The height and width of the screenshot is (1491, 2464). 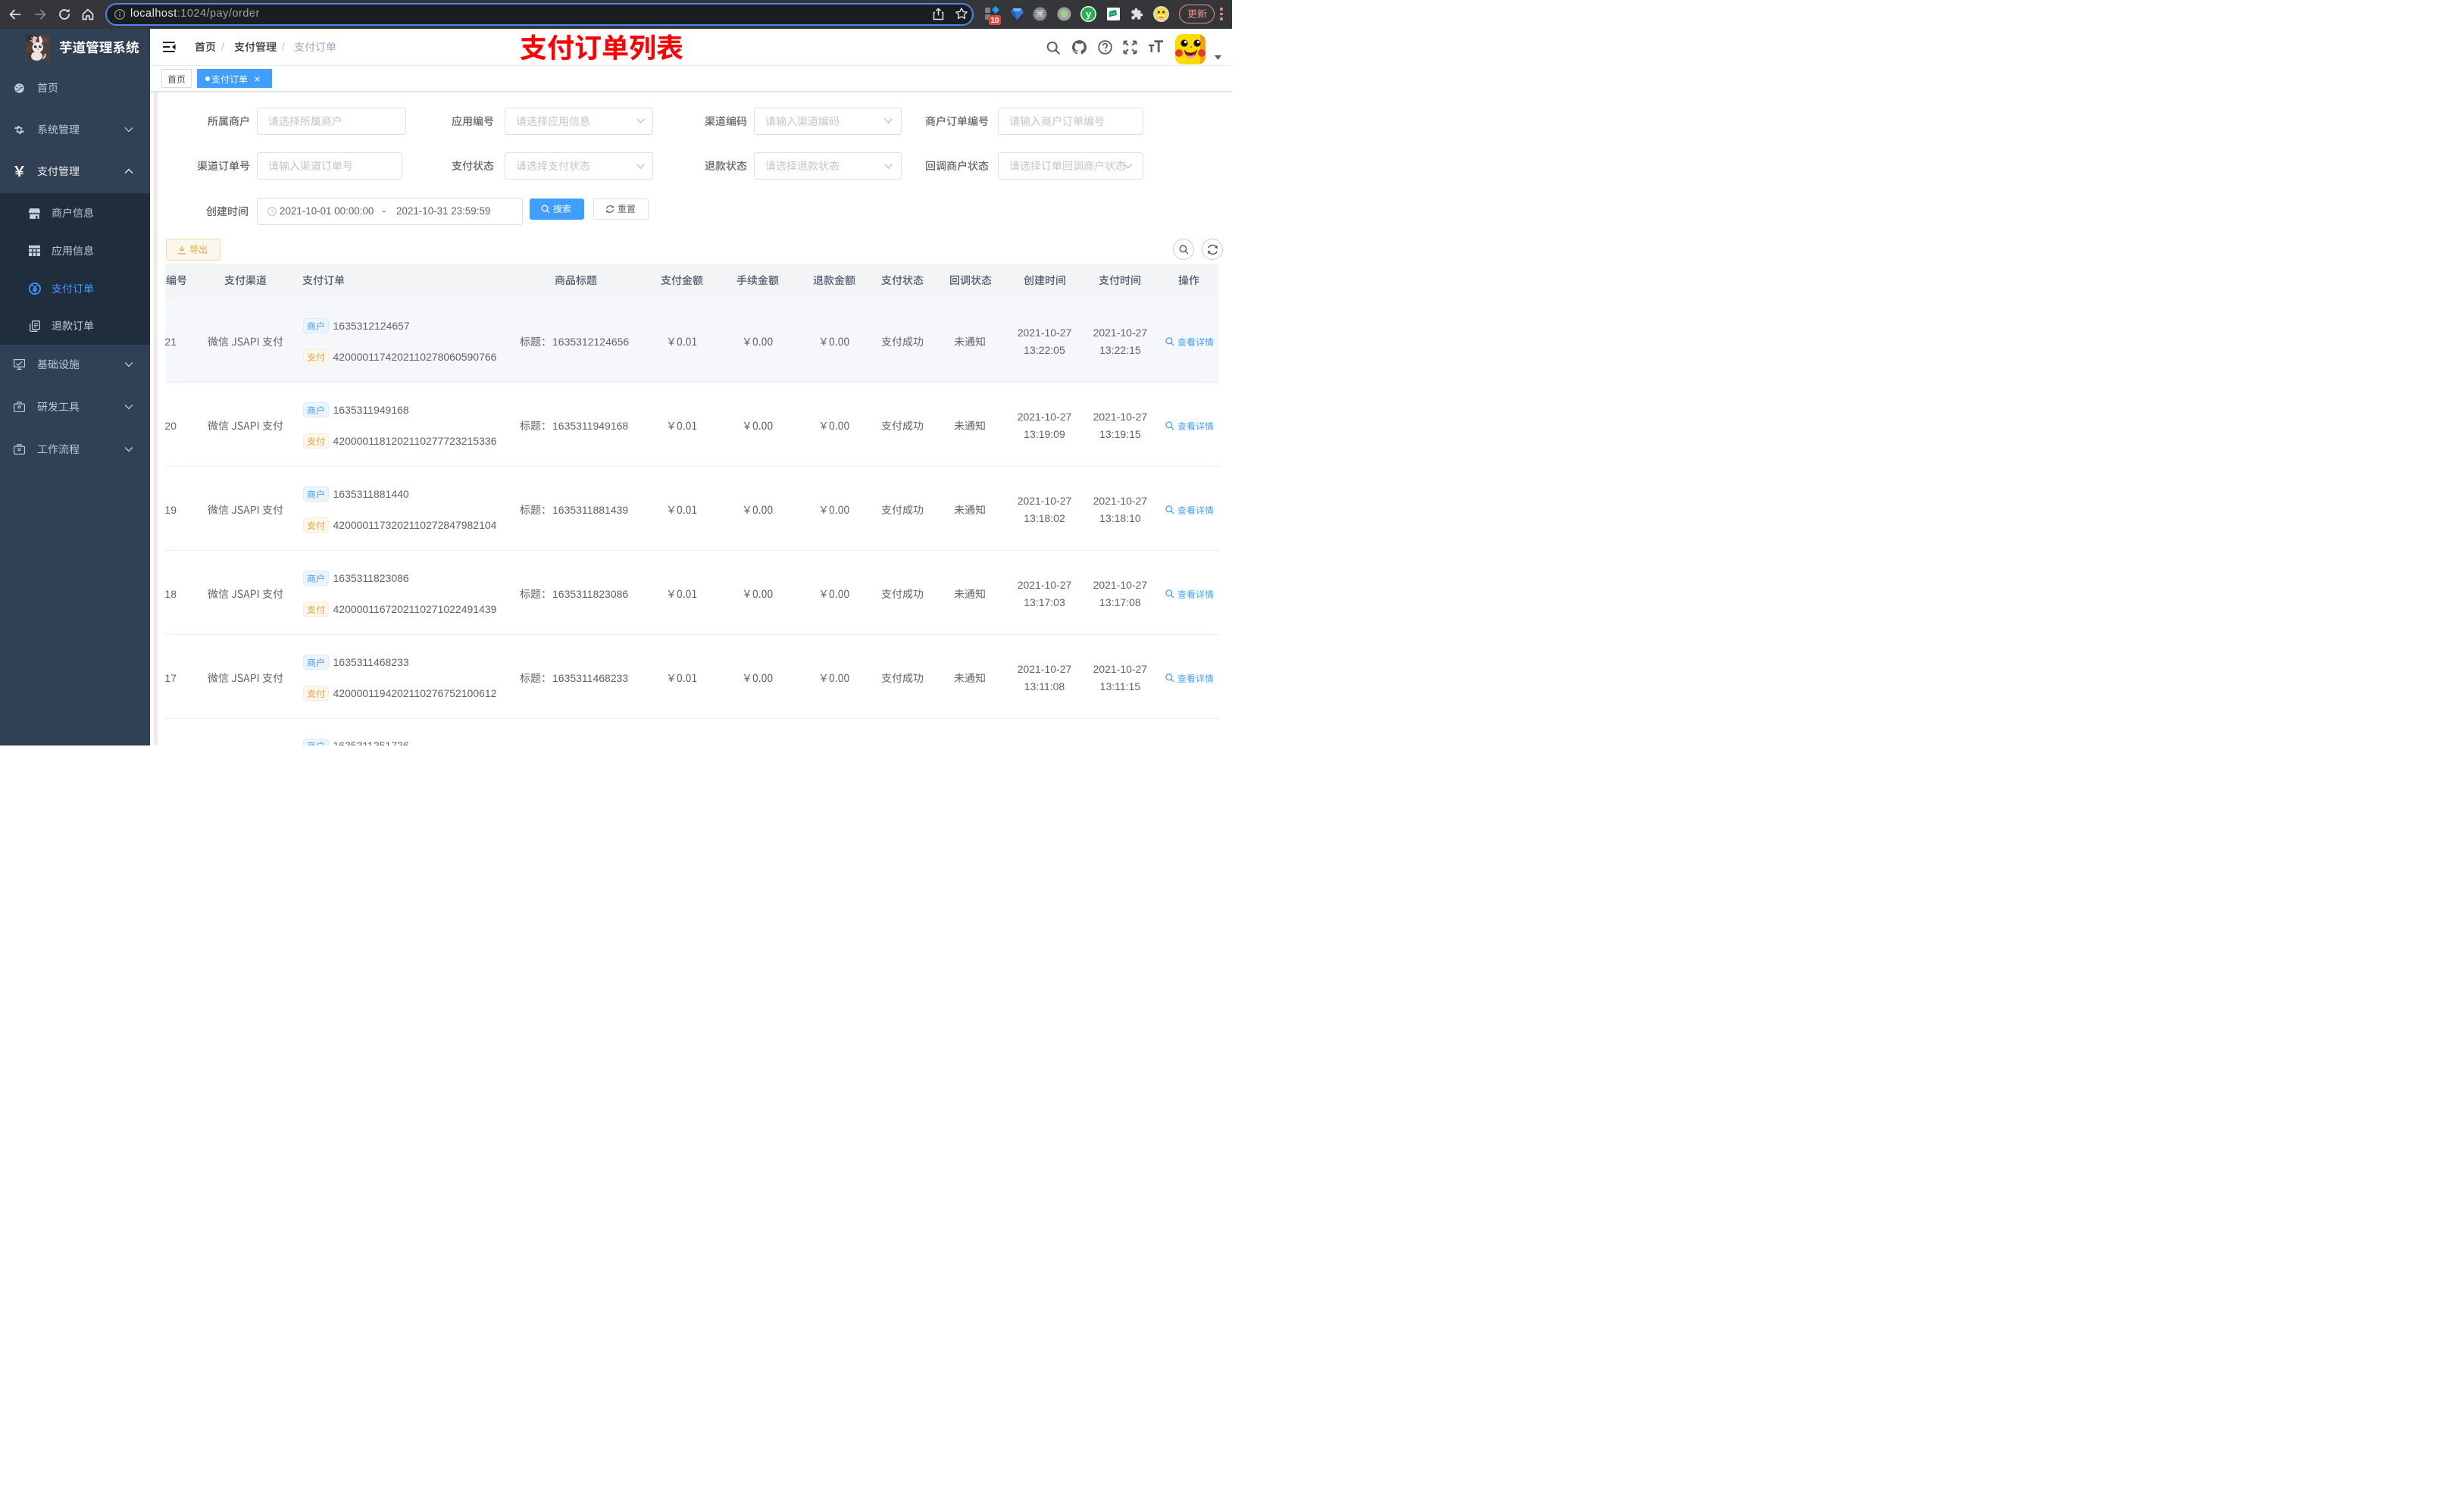 What do you see at coordinates (994, 21) in the screenshot?
I see `svg-text: 10` at bounding box center [994, 21].